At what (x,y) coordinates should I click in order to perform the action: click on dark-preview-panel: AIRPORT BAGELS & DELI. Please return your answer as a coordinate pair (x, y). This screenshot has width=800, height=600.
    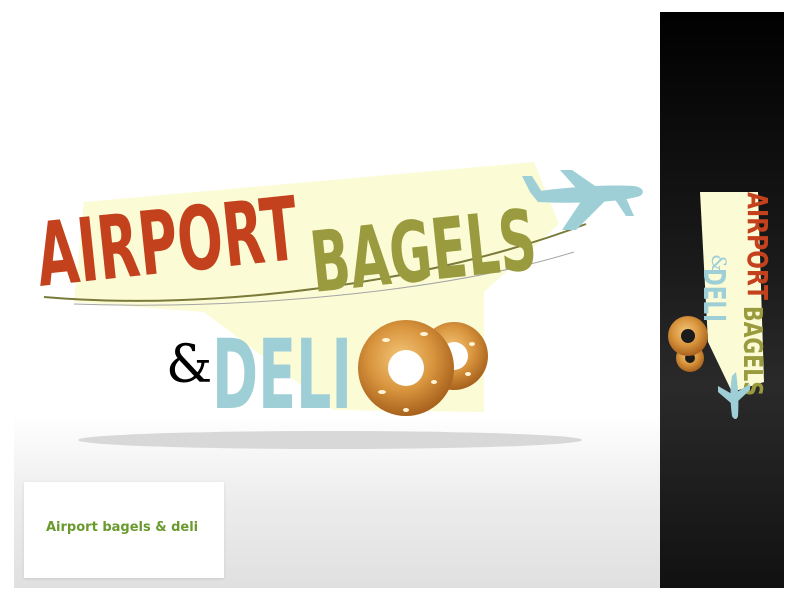
    Looking at the image, I should click on (722, 300).